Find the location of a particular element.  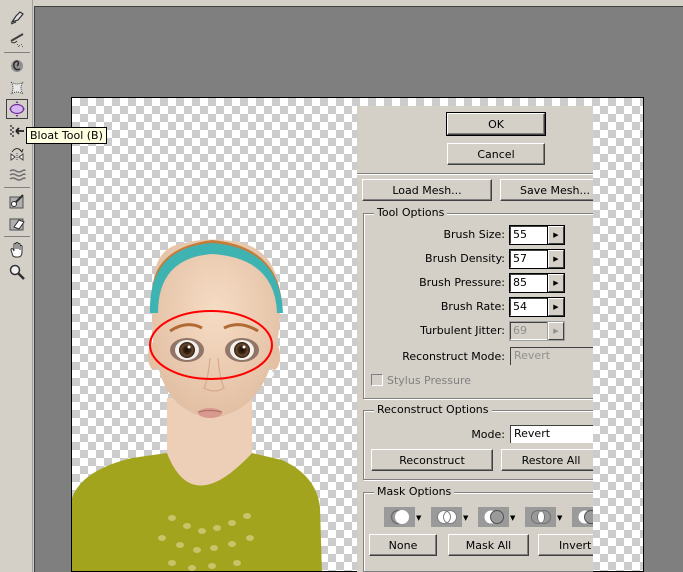

mode-select: Revert is located at coordinates (551, 434).